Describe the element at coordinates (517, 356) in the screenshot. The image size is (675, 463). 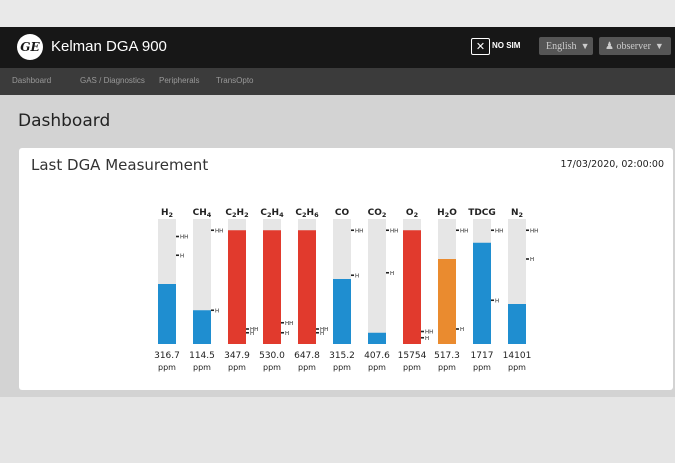
I see `gas-value: 14101` at that location.